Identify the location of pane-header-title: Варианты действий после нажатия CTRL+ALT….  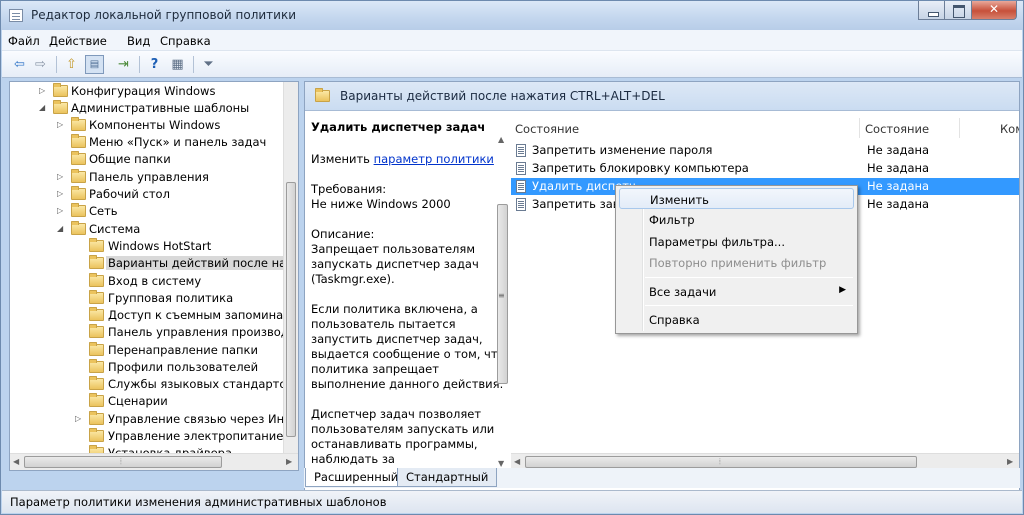
(502, 96).